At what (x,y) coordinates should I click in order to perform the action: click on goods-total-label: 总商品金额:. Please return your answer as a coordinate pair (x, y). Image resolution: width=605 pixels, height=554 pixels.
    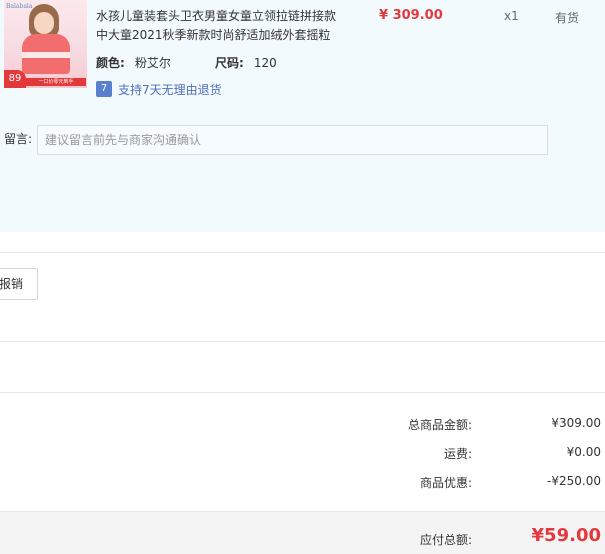
    Looking at the image, I should click on (439, 425).